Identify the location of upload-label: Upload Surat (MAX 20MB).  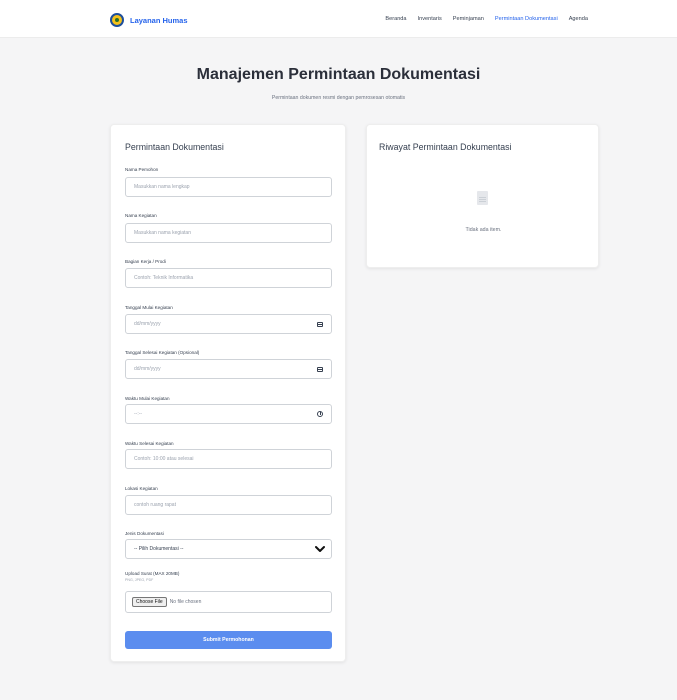
(152, 573).